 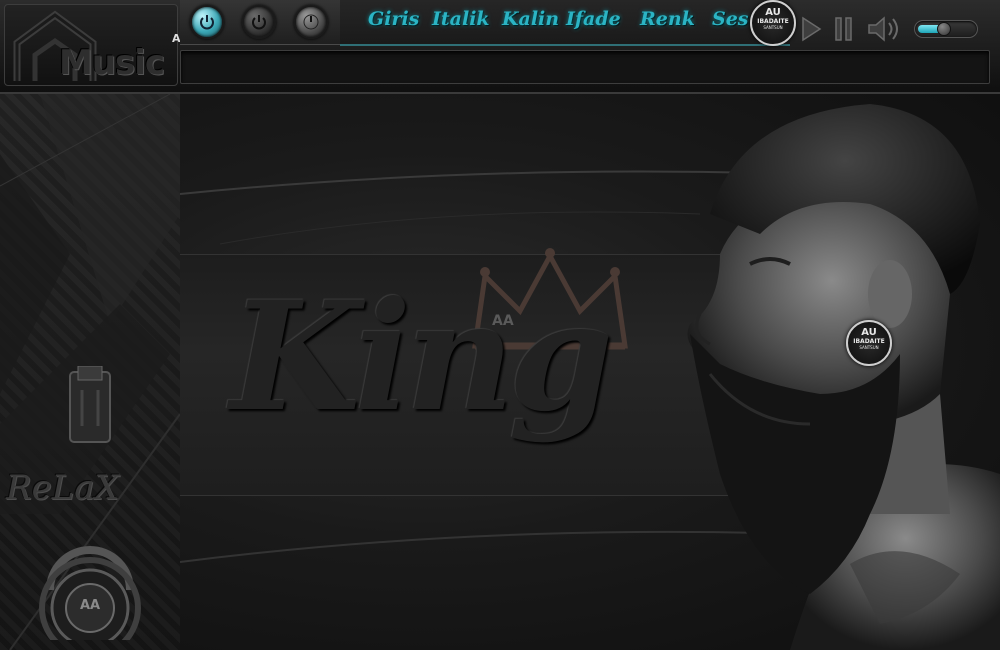 I want to click on pause-icon, so click(x=844, y=29).